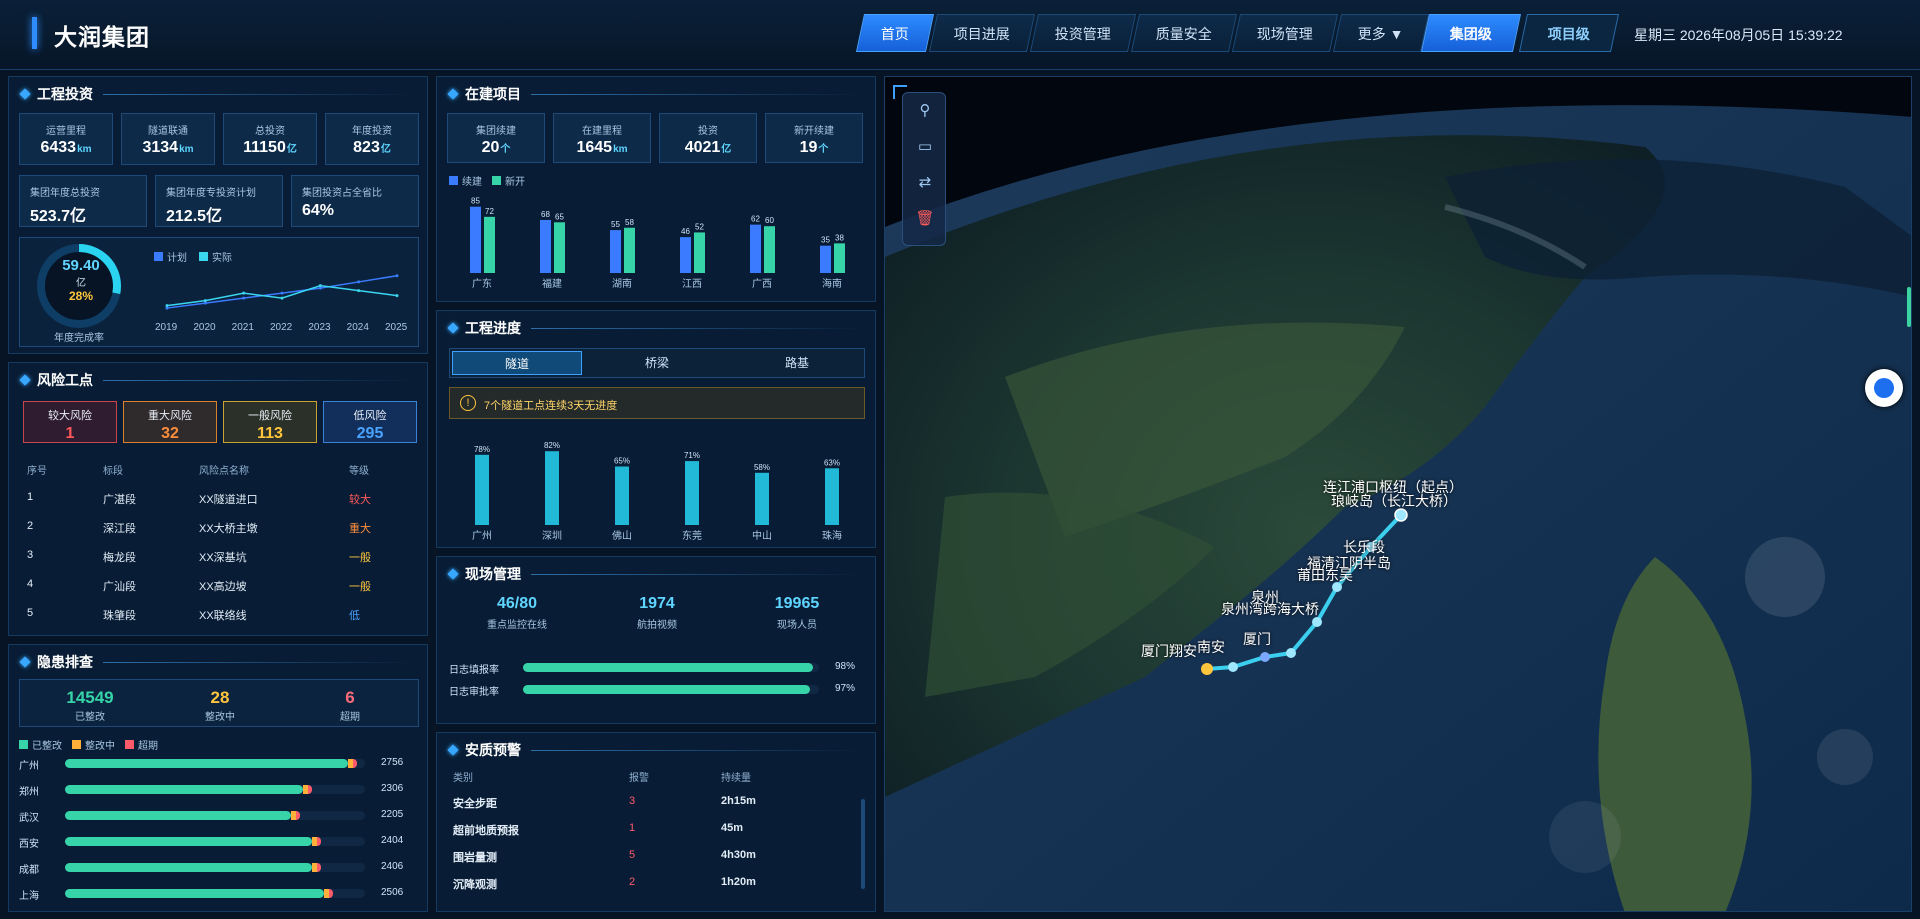  Describe the element at coordinates (863, 844) in the screenshot. I see `scrollbar` at that location.